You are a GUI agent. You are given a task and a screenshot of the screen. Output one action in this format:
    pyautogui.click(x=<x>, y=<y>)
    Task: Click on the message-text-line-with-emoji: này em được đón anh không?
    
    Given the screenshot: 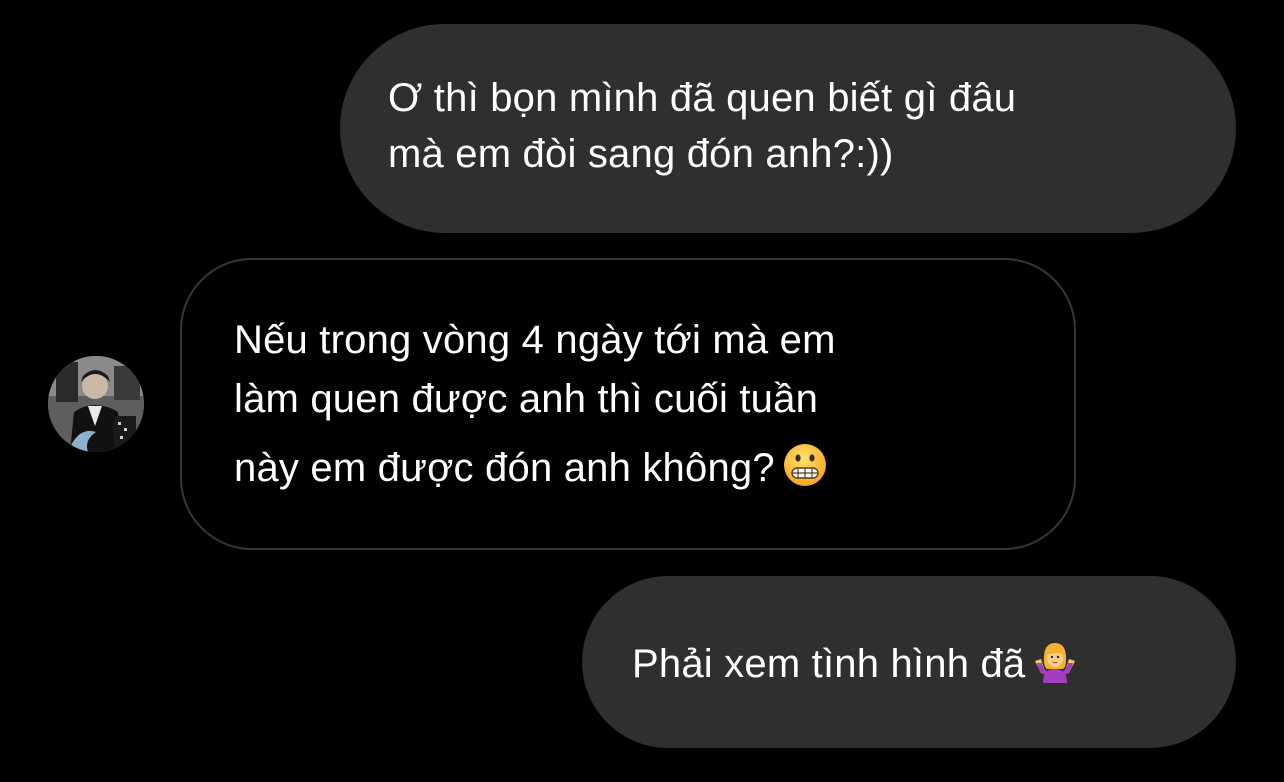 What is the action you would take?
    pyautogui.click(x=634, y=471)
    